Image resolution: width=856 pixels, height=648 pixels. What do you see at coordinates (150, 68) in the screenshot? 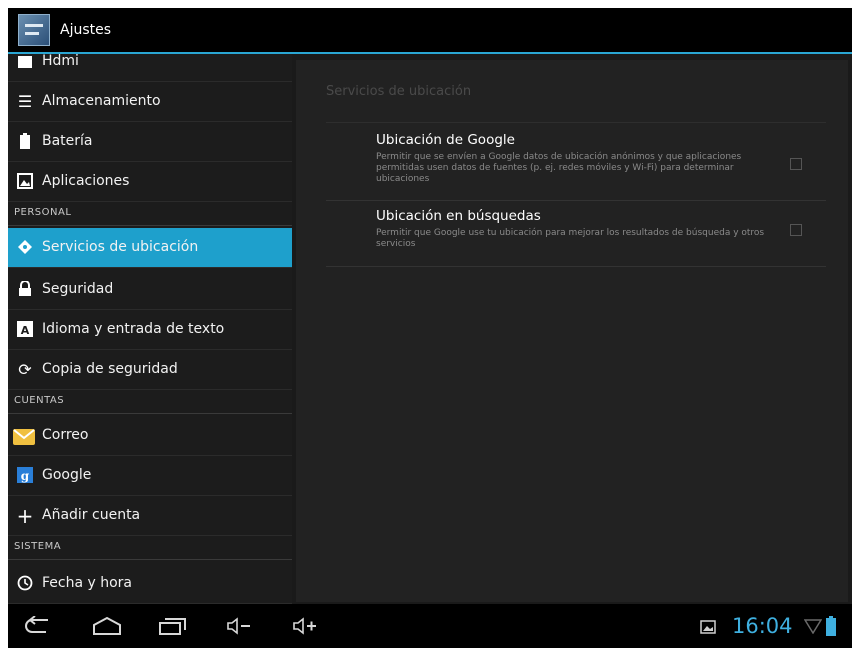
I see `sidebar-item-hdmi: Hdmi` at bounding box center [150, 68].